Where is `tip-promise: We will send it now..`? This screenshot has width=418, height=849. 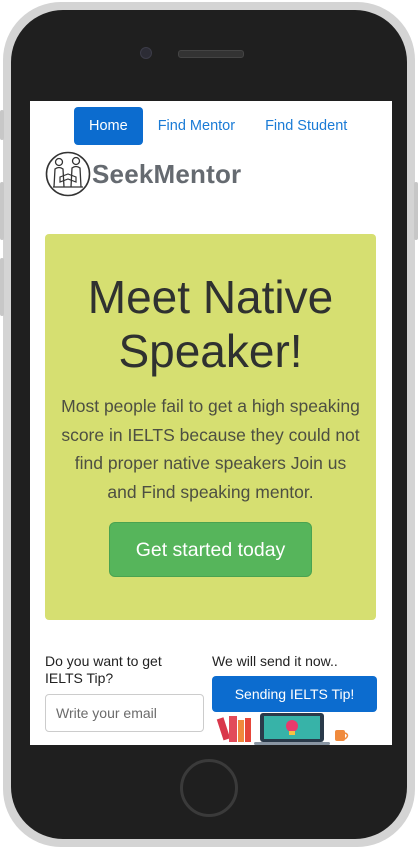 tip-promise: We will send it now.. is located at coordinates (275, 661).